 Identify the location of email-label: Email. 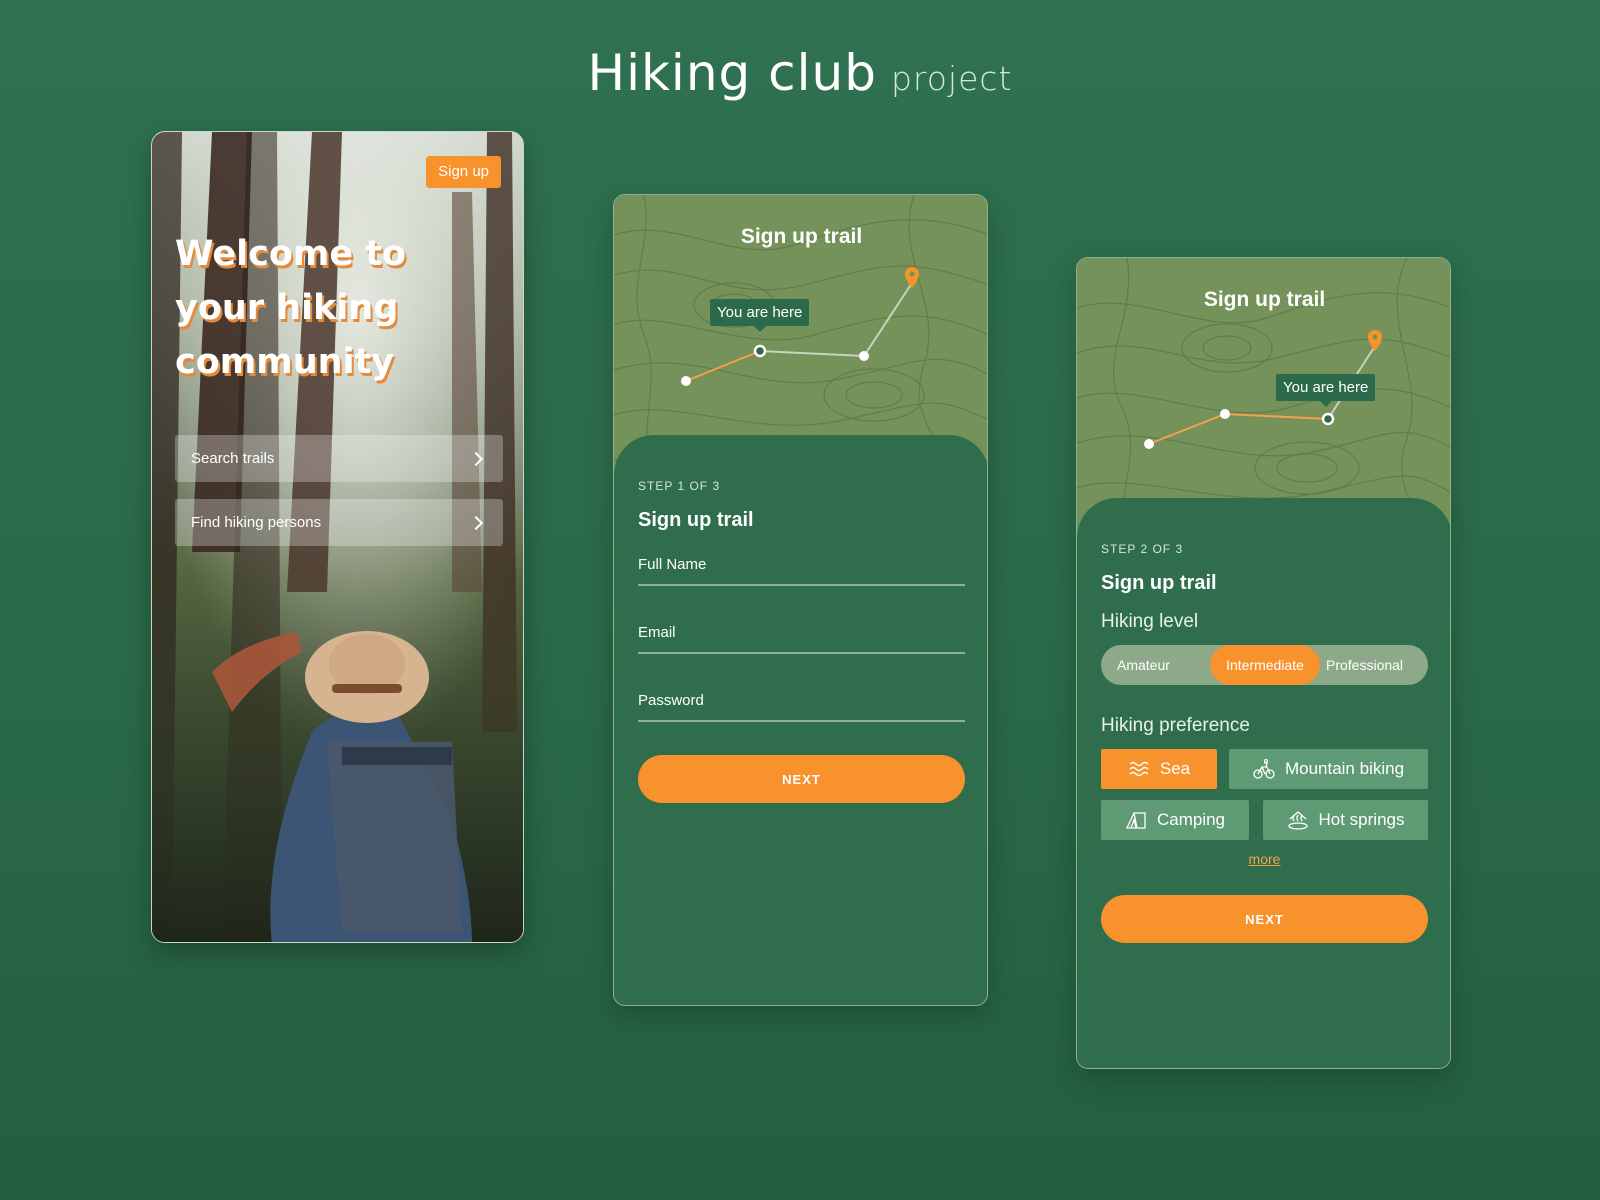
(657, 632).